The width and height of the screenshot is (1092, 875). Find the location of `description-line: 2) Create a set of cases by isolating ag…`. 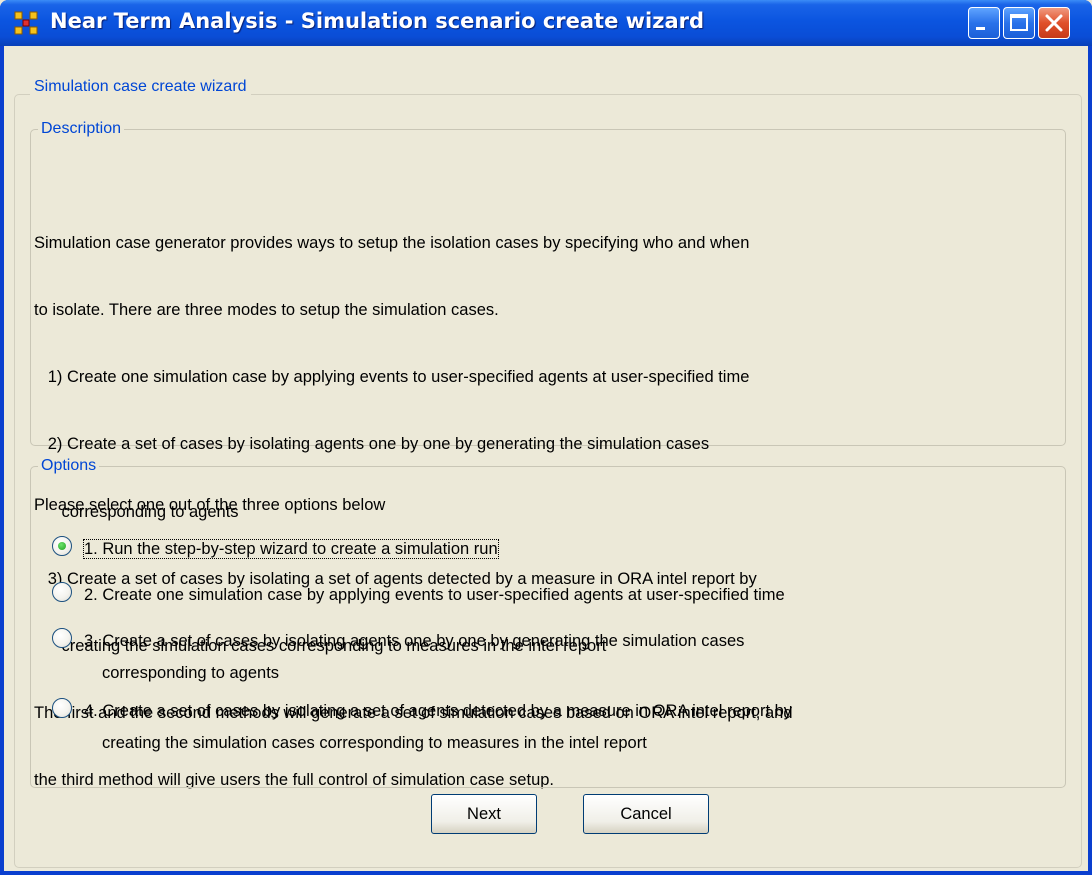

description-line: 2) Create a set of cases by isolating ag… is located at coordinates (372, 444).